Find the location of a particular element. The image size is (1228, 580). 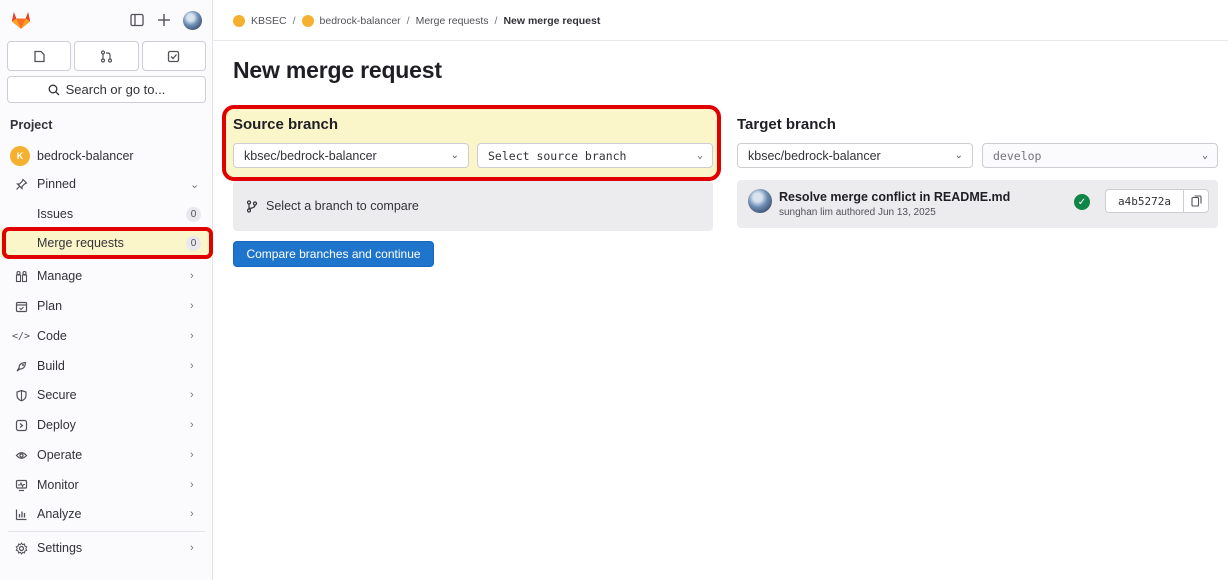

target-project-select: kbsec/bedrock-balancer ⌄ is located at coordinates (855, 155).